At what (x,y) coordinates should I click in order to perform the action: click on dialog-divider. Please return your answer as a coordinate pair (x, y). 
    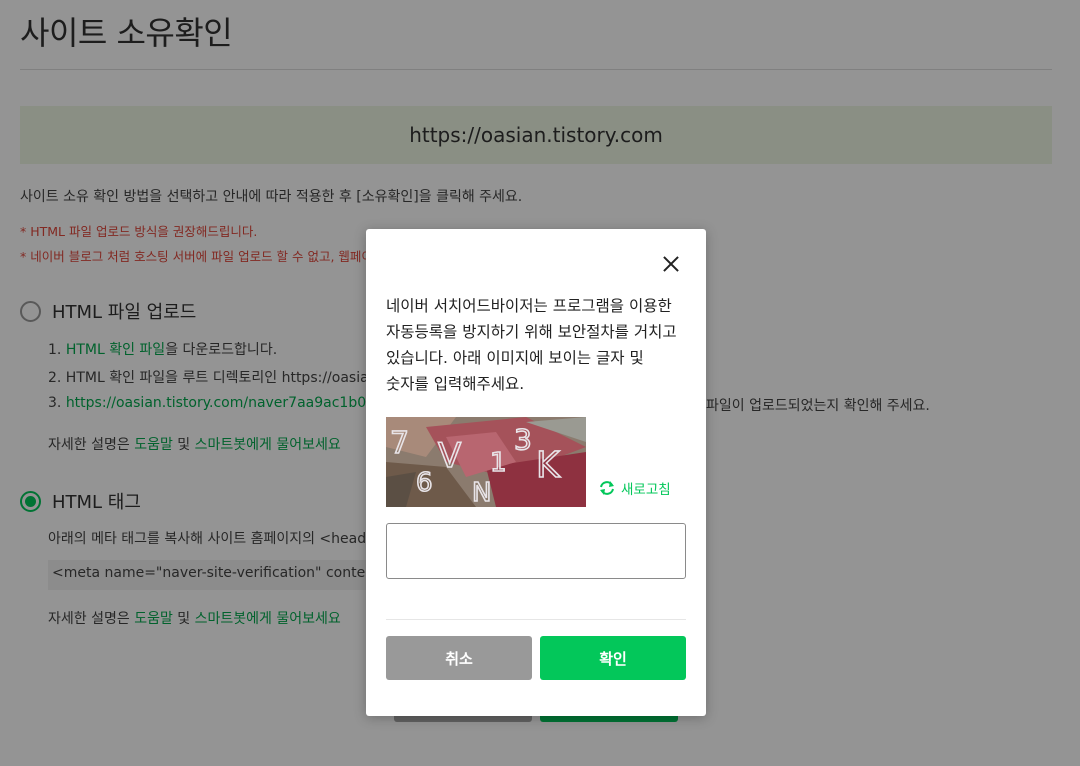
    Looking at the image, I should click on (536, 619).